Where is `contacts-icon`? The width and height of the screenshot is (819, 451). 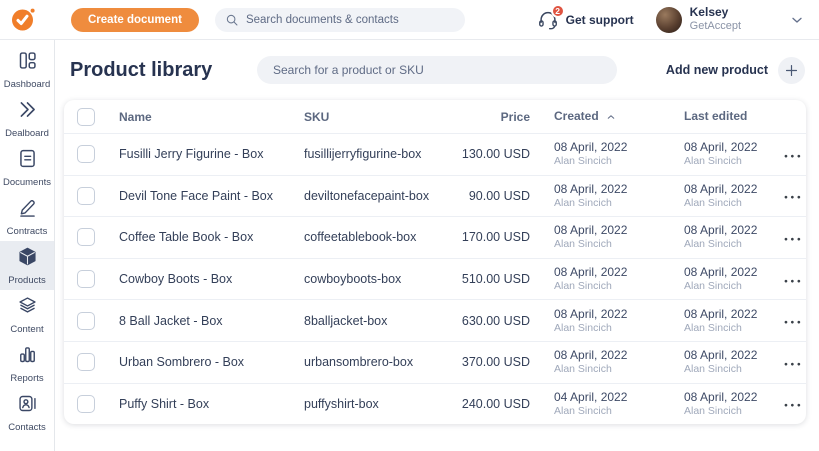
contacts-icon is located at coordinates (27, 406).